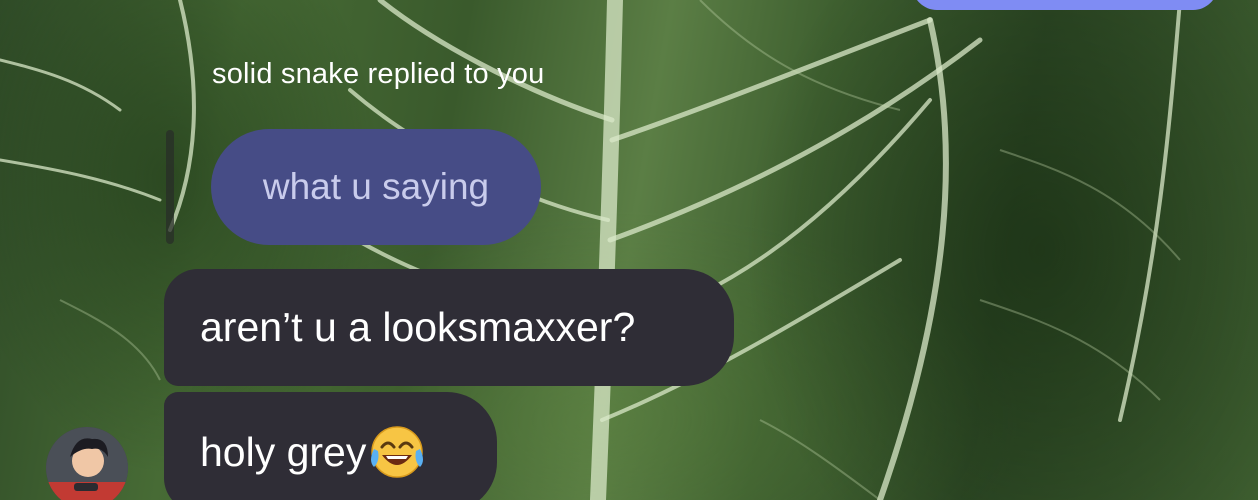 Image resolution: width=1258 pixels, height=500 pixels. I want to click on quoted-message-text: what u saying, so click(376, 186).